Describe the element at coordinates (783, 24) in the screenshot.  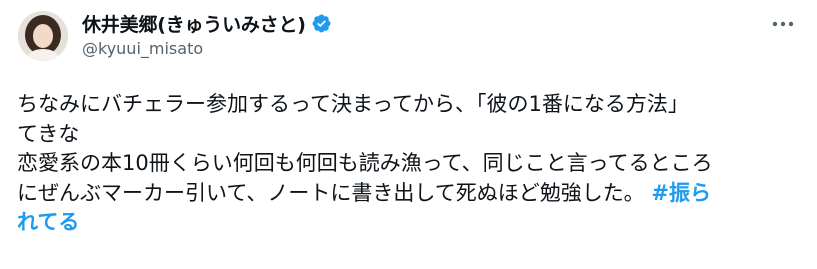
I see `more-horizontal-icon` at that location.